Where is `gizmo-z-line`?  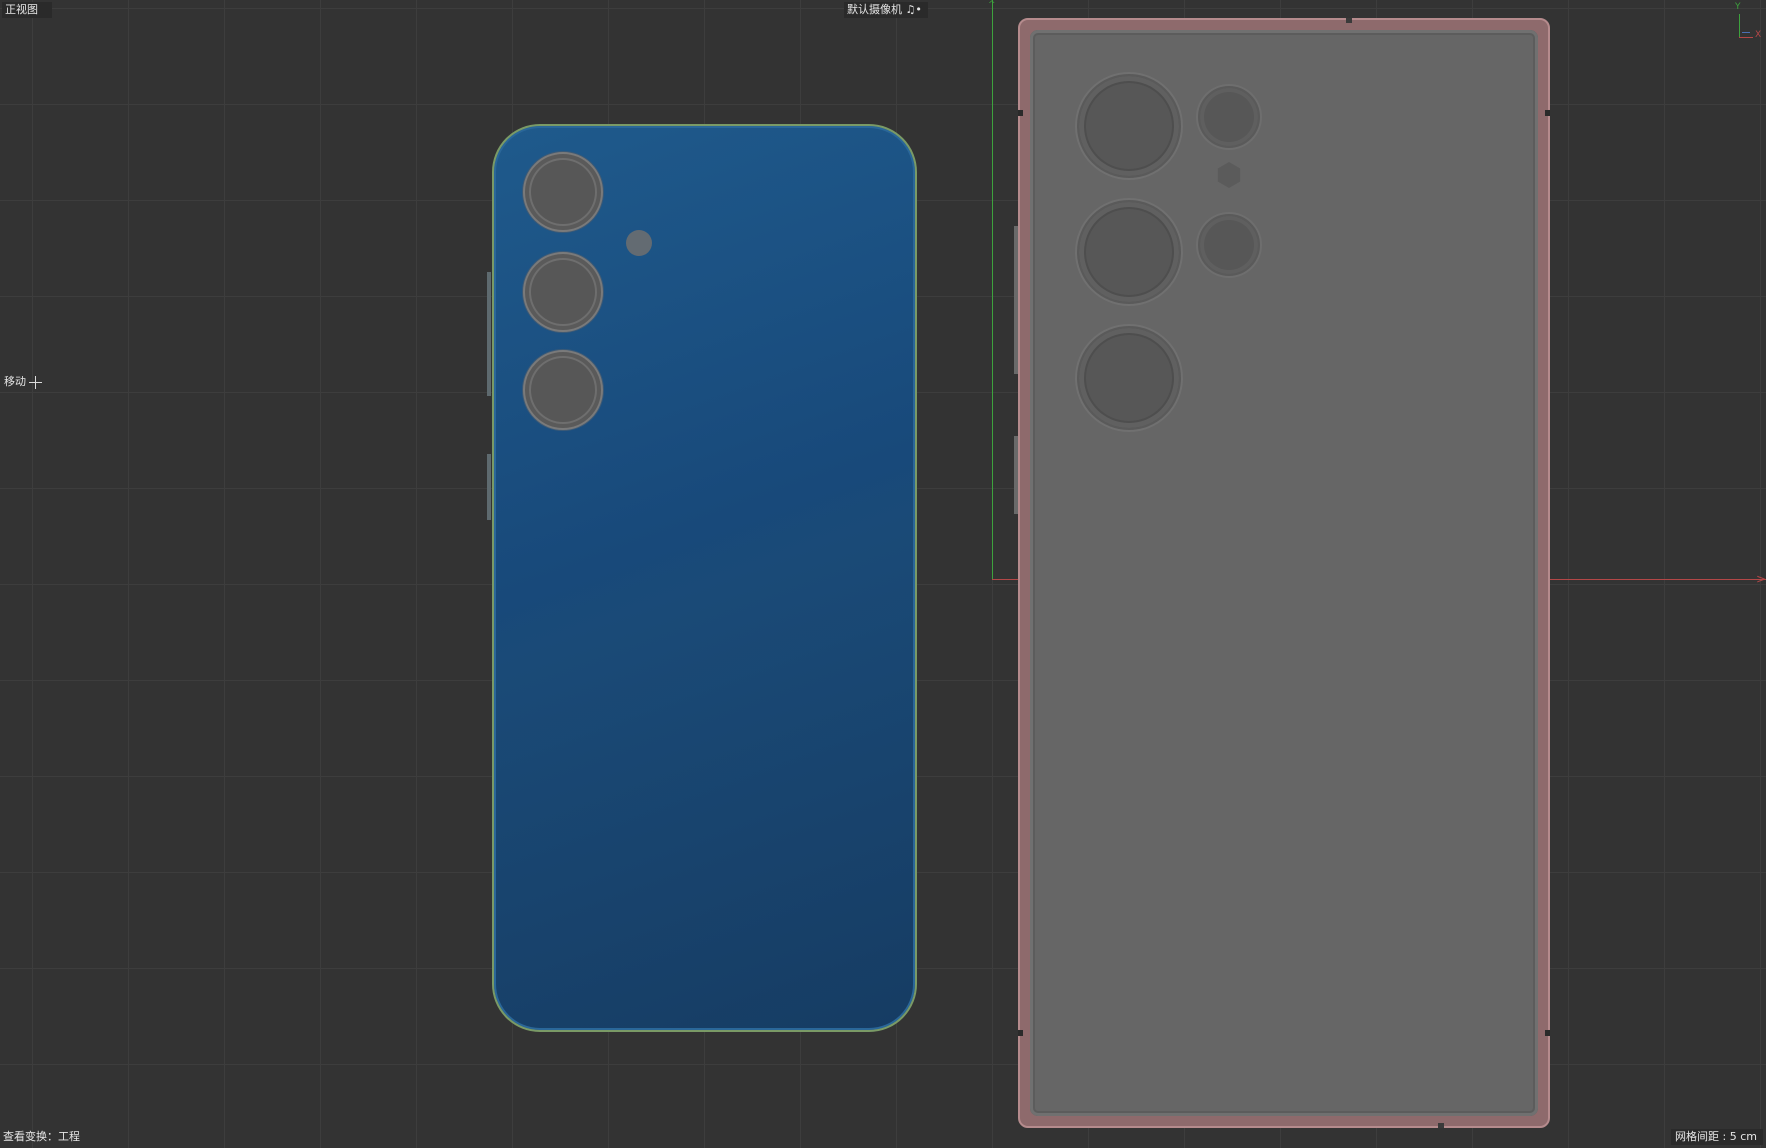 gizmo-z-line is located at coordinates (1746, 32).